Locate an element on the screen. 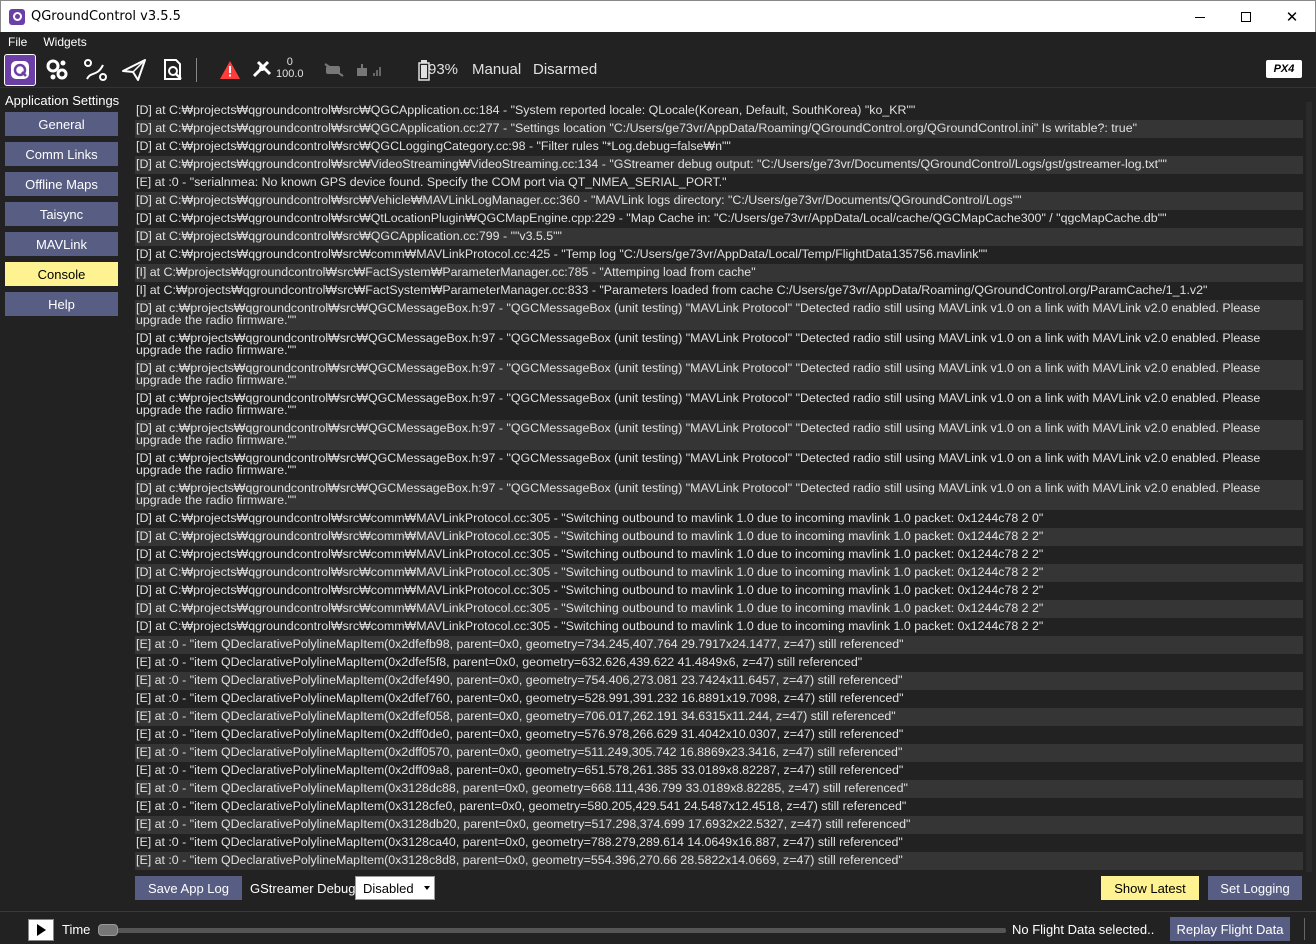  sidebar-header: Application Settings is located at coordinates (62, 100).